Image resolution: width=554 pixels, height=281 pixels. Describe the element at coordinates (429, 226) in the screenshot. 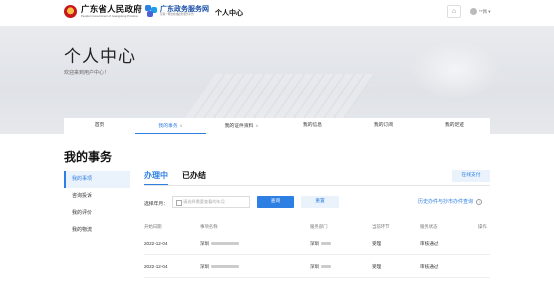

I see `col-status: 服务状态` at that location.